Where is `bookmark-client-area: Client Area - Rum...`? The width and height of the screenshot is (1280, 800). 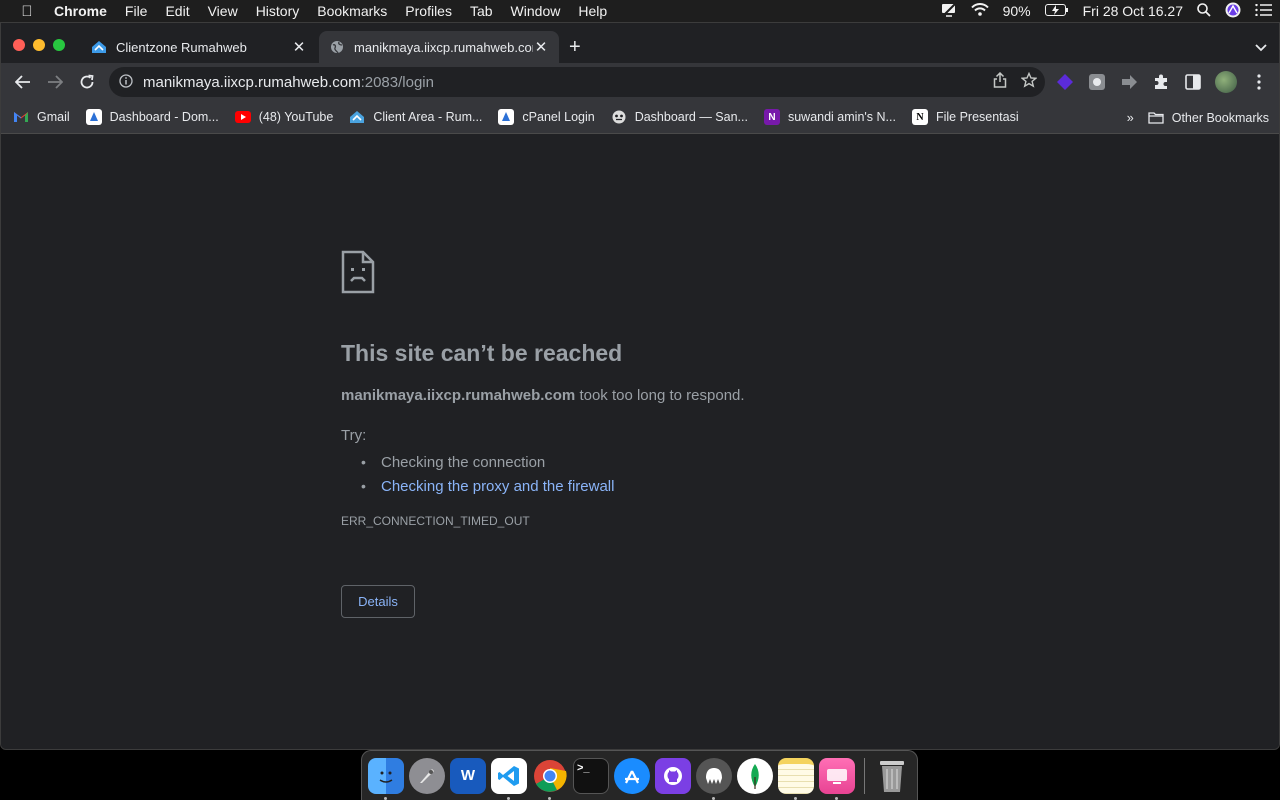 bookmark-client-area: Client Area - Rum... is located at coordinates (415, 117).